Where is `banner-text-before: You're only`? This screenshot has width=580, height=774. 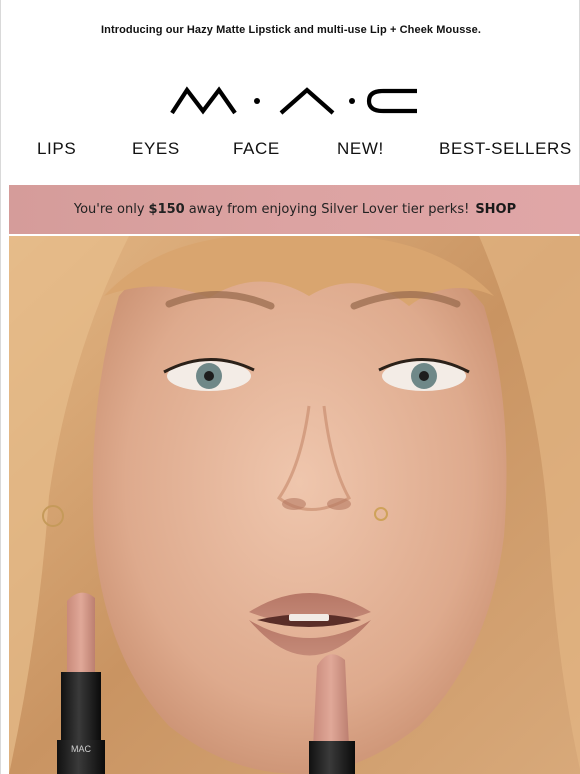
banner-text-before: You're only is located at coordinates (109, 209).